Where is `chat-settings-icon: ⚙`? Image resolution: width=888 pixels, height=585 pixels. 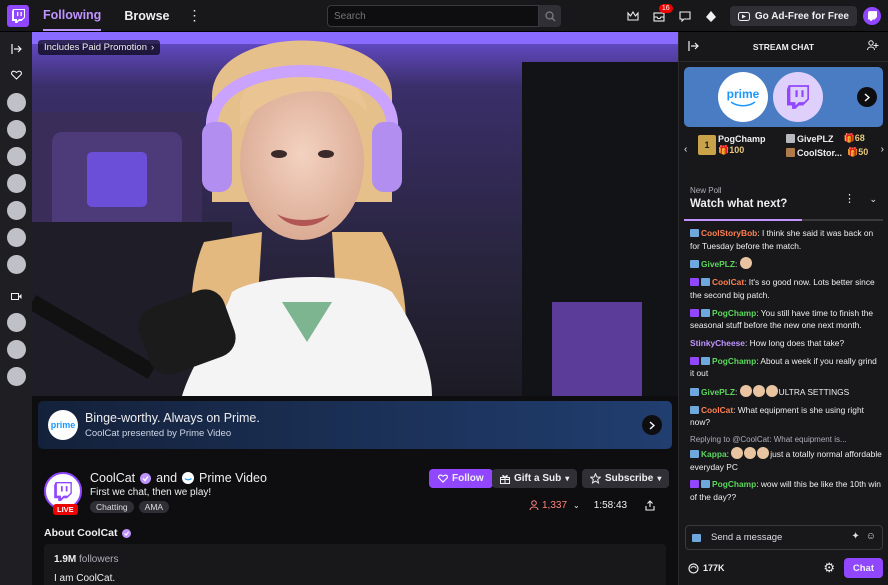
chat-settings-icon: ⚙ is located at coordinates (829, 568).